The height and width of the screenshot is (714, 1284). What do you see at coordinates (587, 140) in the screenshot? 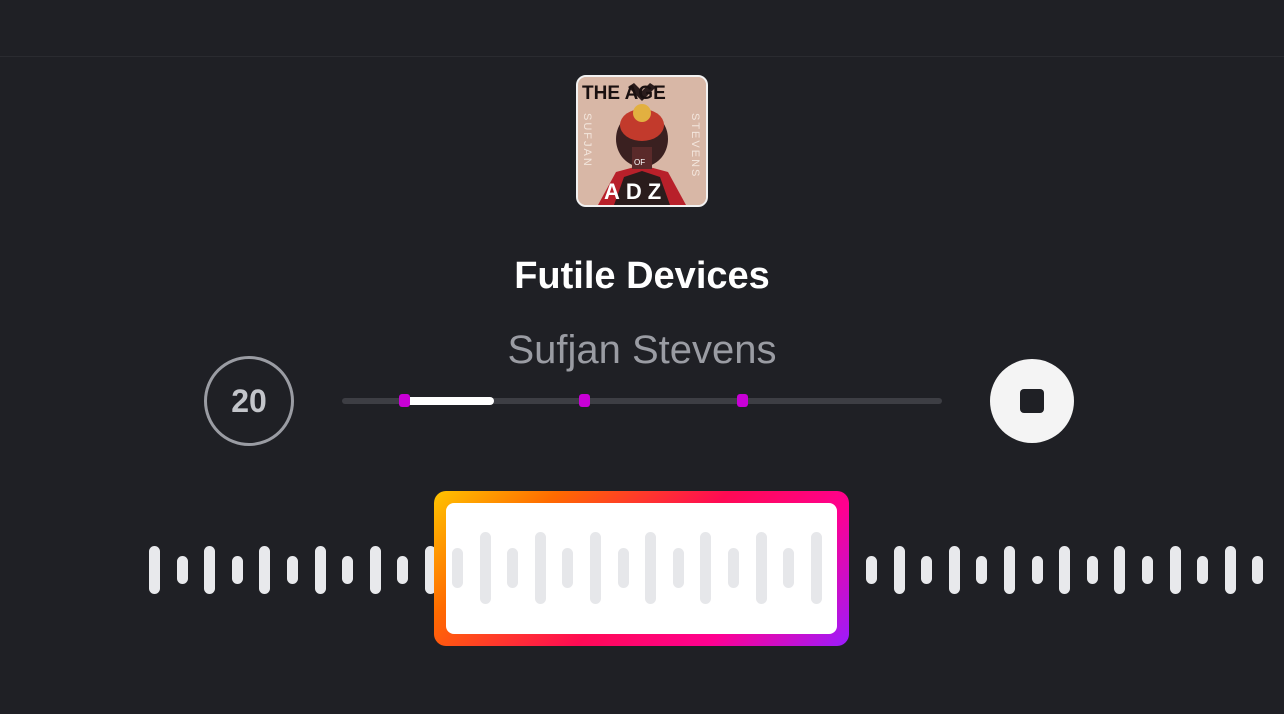
I see `album-artist-left: SUFJAN` at bounding box center [587, 140].